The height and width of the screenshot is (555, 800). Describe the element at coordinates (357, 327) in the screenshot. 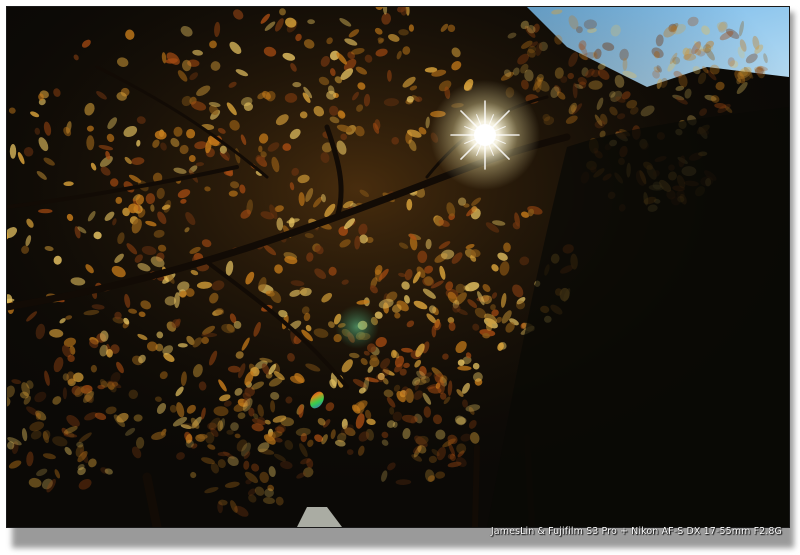

I see `lens-flare-green` at that location.